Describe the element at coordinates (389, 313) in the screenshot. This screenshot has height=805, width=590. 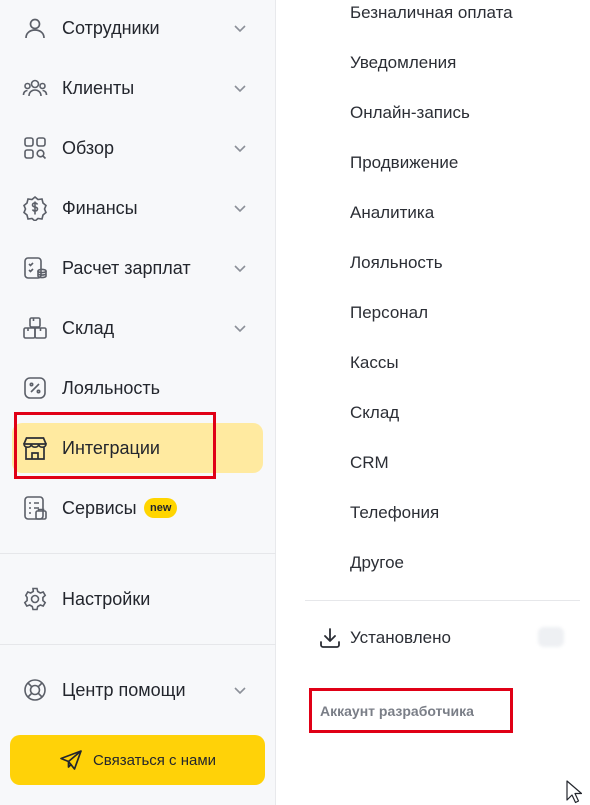
I see `menu-item-category: Персонал` at that location.